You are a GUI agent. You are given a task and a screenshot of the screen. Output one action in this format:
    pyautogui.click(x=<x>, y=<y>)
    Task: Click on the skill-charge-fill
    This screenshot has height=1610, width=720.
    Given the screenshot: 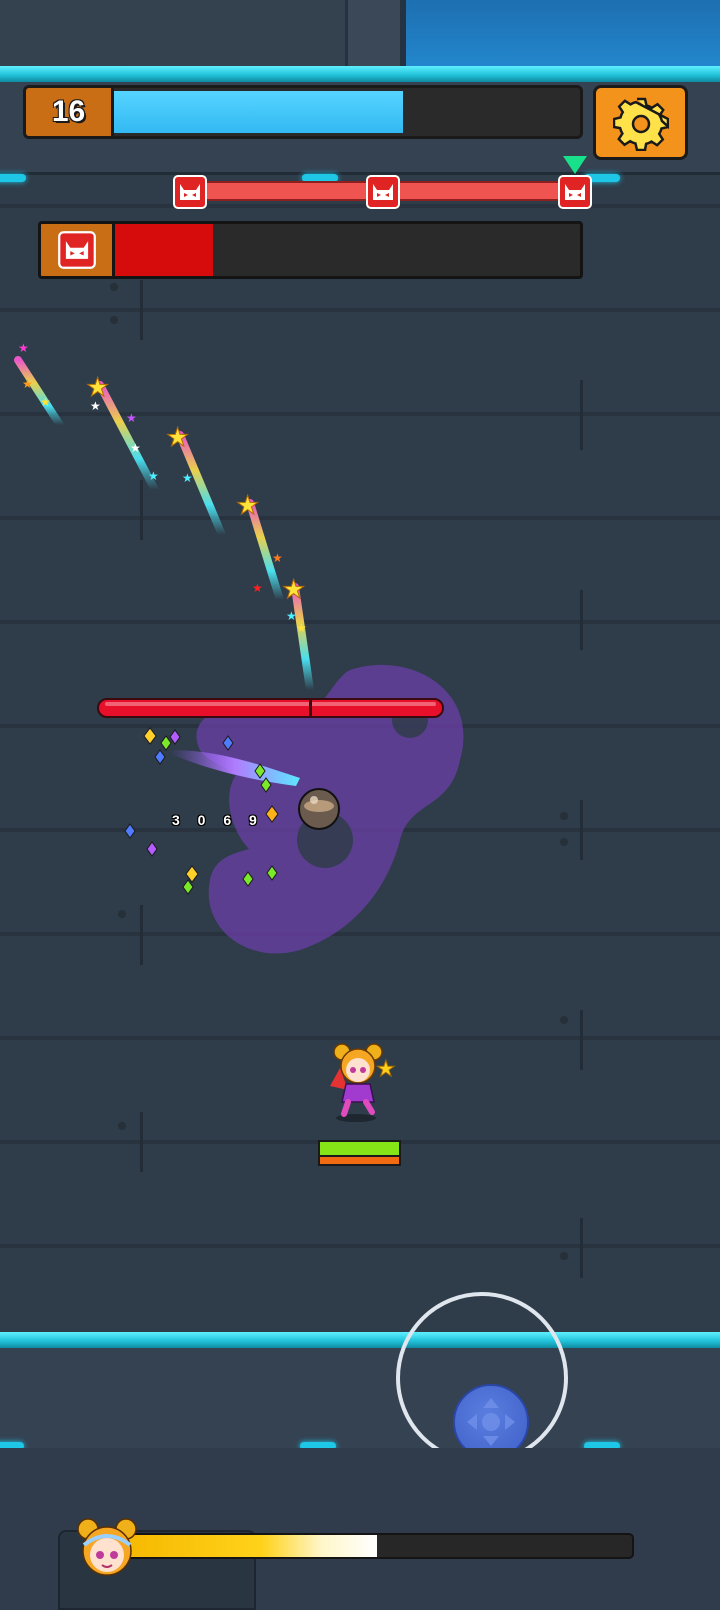 What is the action you would take?
    pyautogui.click(x=249, y=1546)
    